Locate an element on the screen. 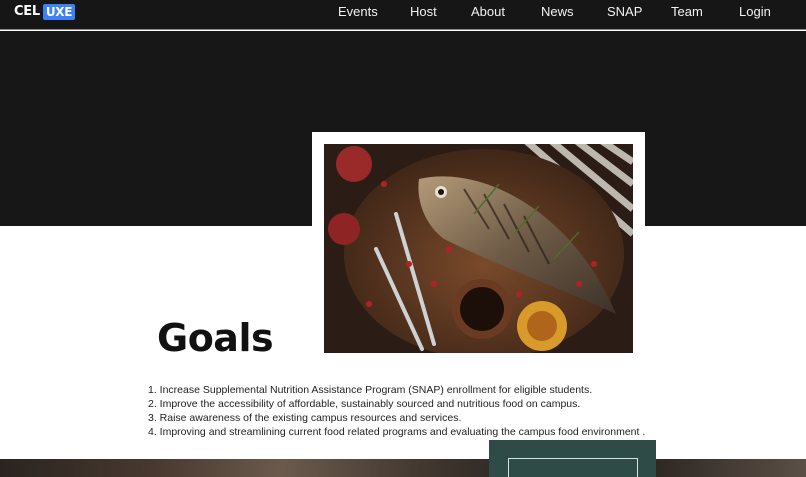 Image resolution: width=806 pixels, height=477 pixels. logo-text: CEL is located at coordinates (27, 11).